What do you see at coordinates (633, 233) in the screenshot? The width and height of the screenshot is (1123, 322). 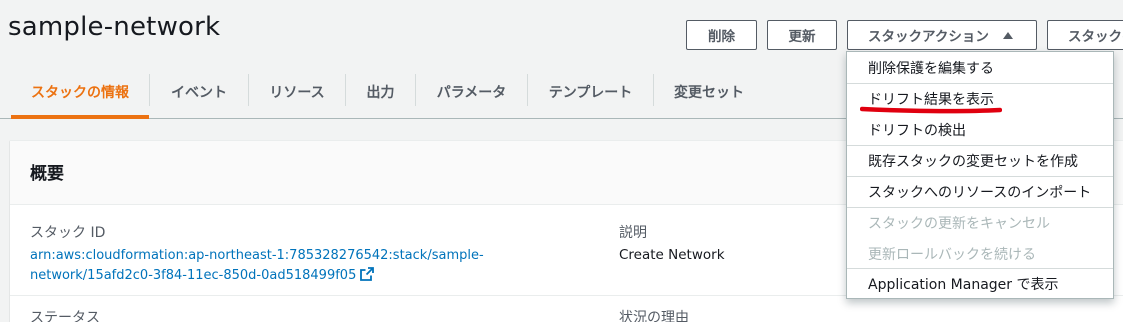 I see `description-label: 説明` at bounding box center [633, 233].